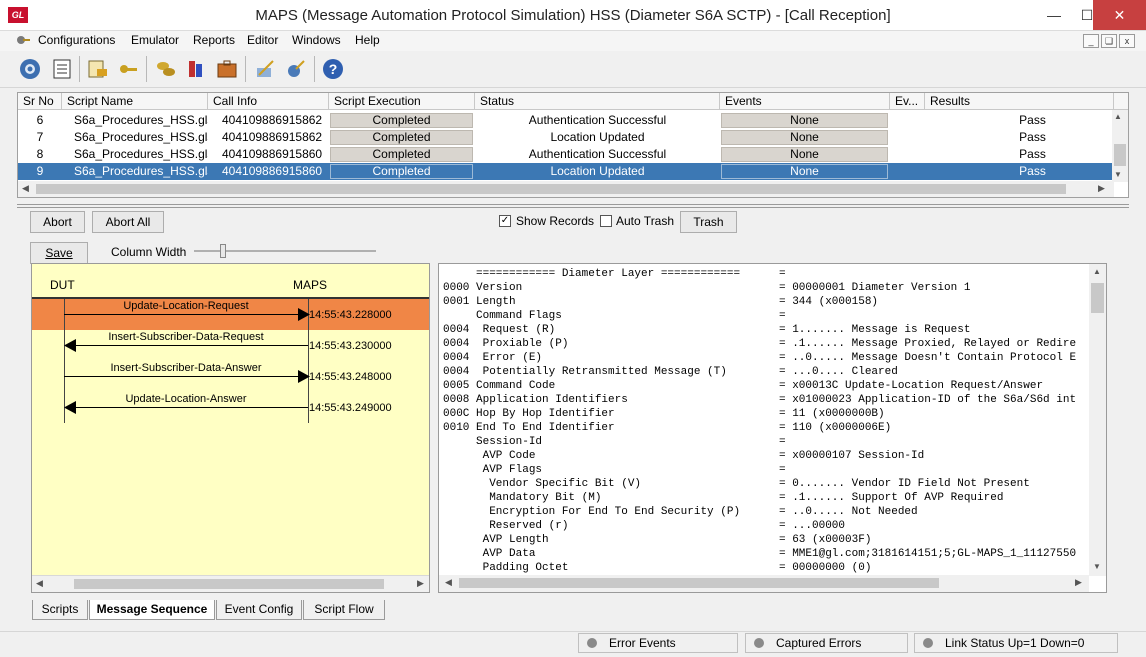 This screenshot has width=1146, height=657. I want to click on panel-splitter, so click(573, 206).